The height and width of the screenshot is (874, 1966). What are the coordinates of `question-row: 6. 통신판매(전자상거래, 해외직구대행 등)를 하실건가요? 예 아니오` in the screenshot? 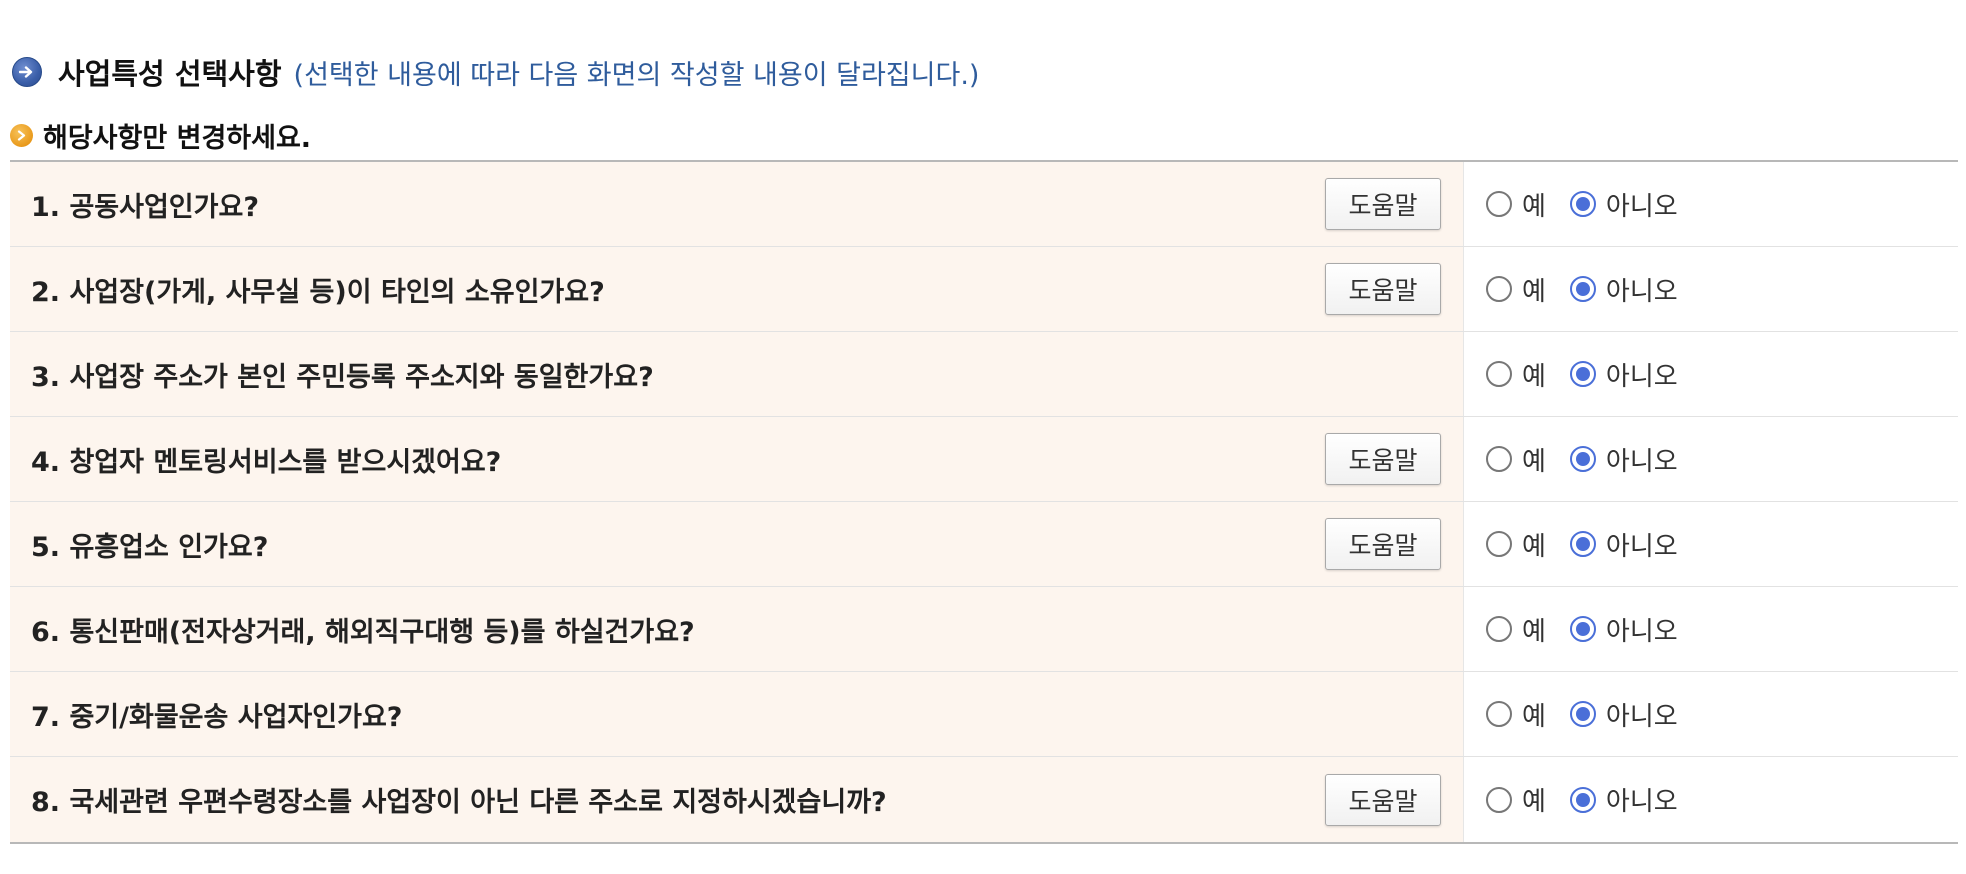 It's located at (984, 629).